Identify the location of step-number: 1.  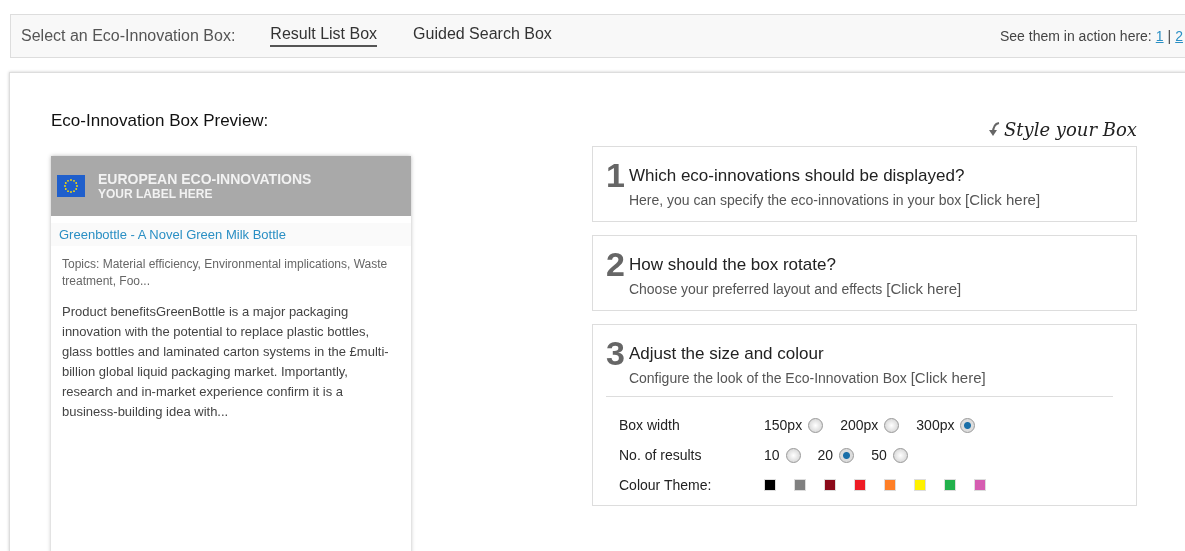
(615, 175).